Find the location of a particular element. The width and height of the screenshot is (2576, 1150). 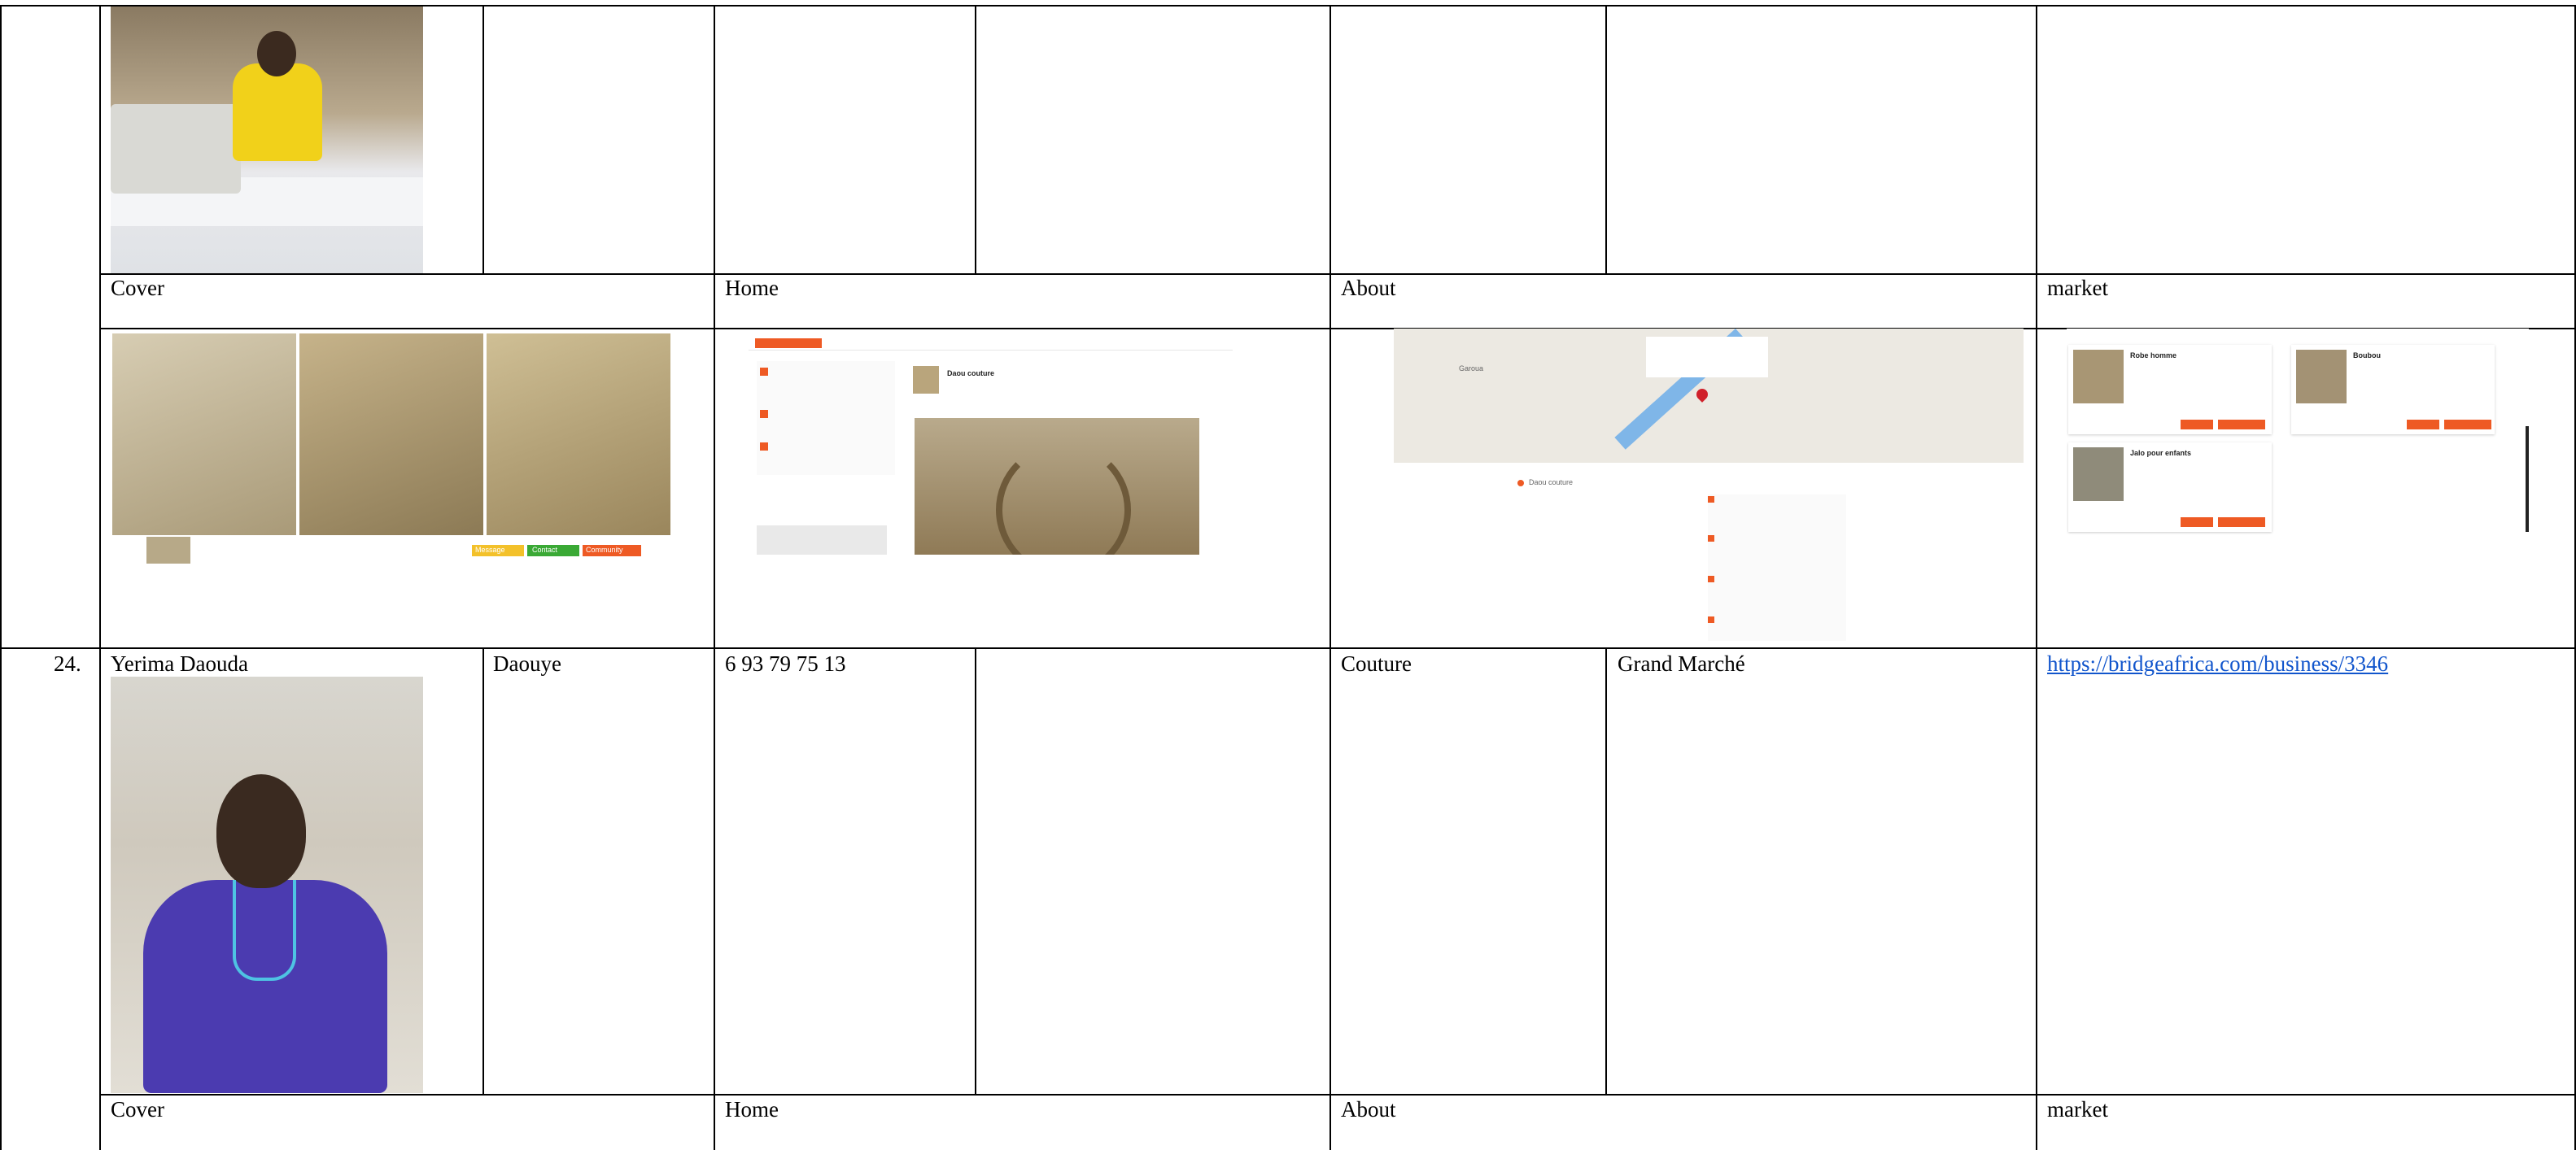

post-image is located at coordinates (1057, 486).